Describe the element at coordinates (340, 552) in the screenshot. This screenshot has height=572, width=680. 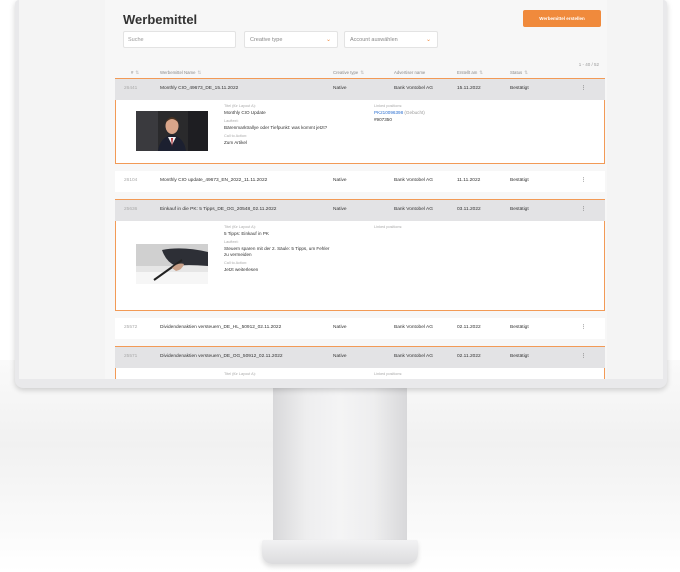
I see `monitor-stand-base` at that location.